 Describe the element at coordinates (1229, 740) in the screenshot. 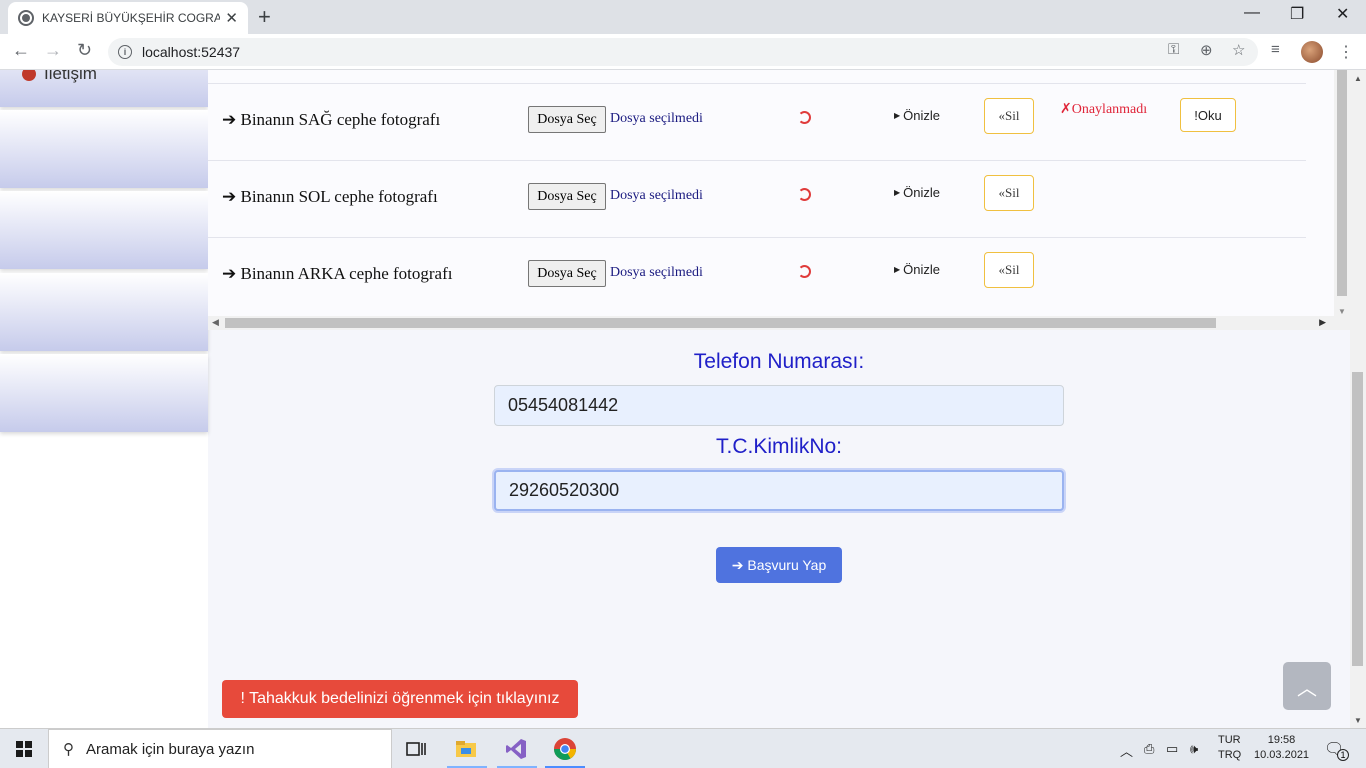

I see `language-code: TUR` at that location.